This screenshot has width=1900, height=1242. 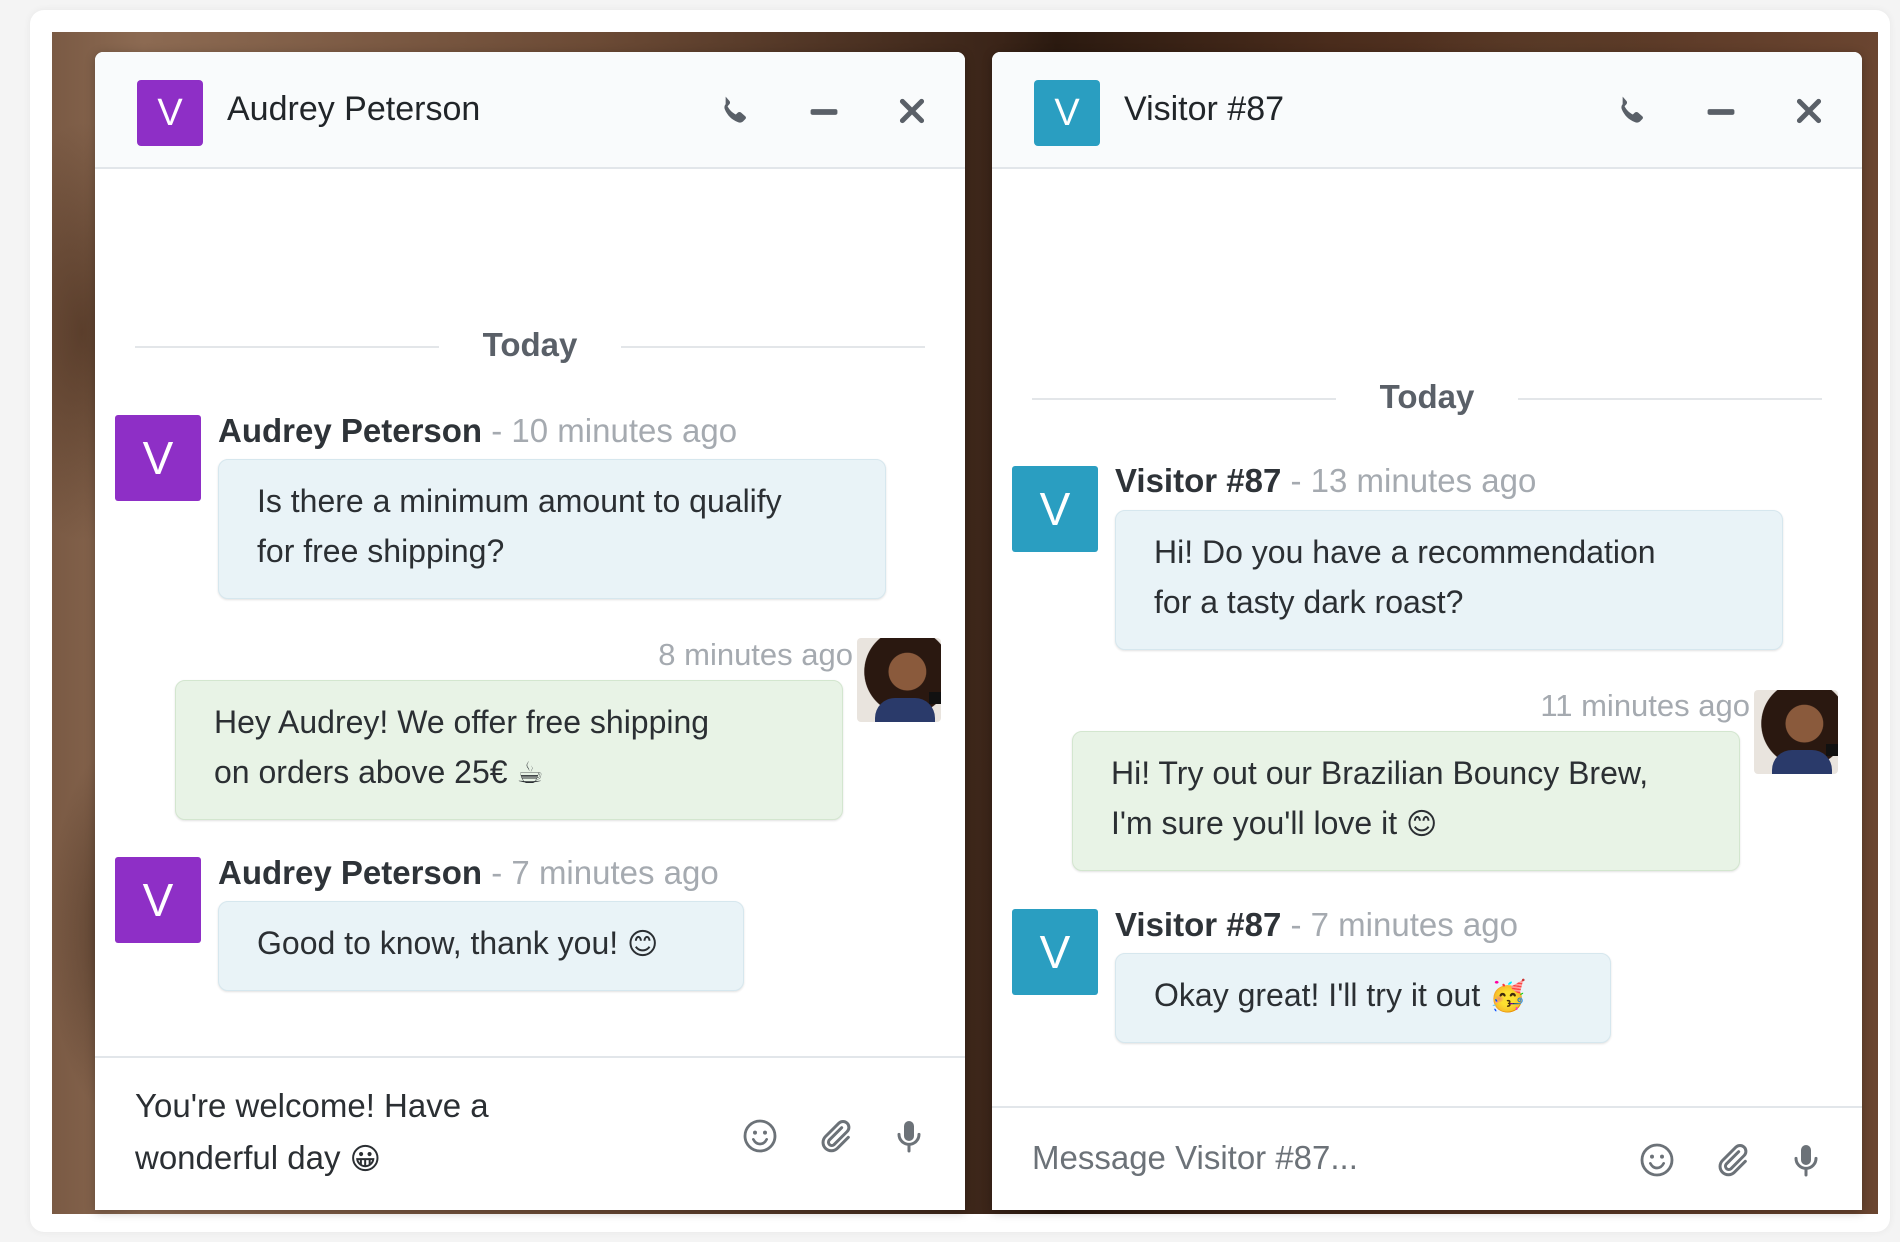 I want to click on chat-header: V Audrey Peterson, so click(x=530, y=110).